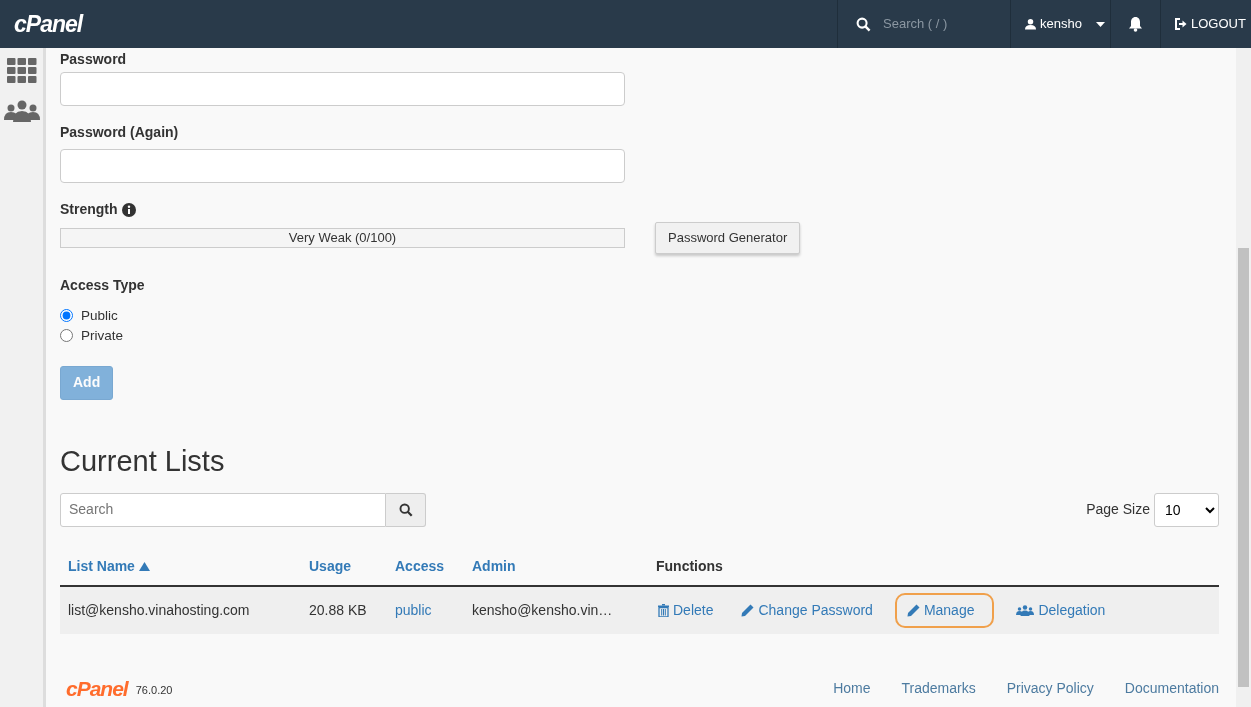  I want to click on table-cell: 20.88 KB, so click(344, 610).